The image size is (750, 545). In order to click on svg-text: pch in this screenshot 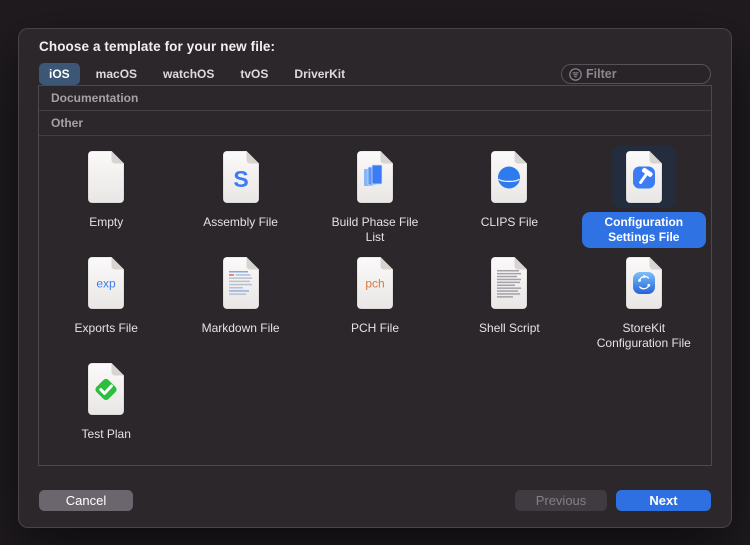, I will do `click(374, 283)`.